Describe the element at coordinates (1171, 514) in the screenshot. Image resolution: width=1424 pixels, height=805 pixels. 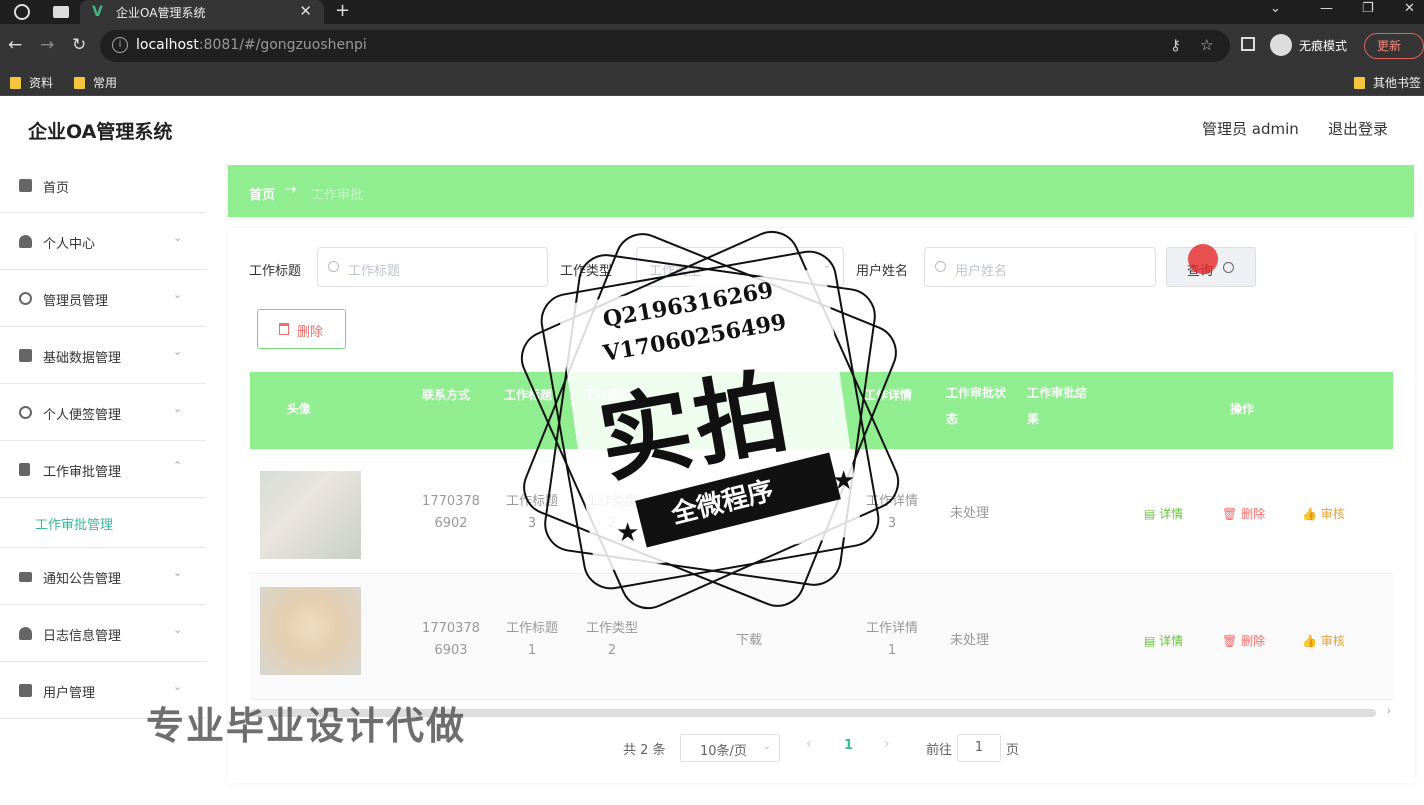
I see `detail-label: 详情` at that location.